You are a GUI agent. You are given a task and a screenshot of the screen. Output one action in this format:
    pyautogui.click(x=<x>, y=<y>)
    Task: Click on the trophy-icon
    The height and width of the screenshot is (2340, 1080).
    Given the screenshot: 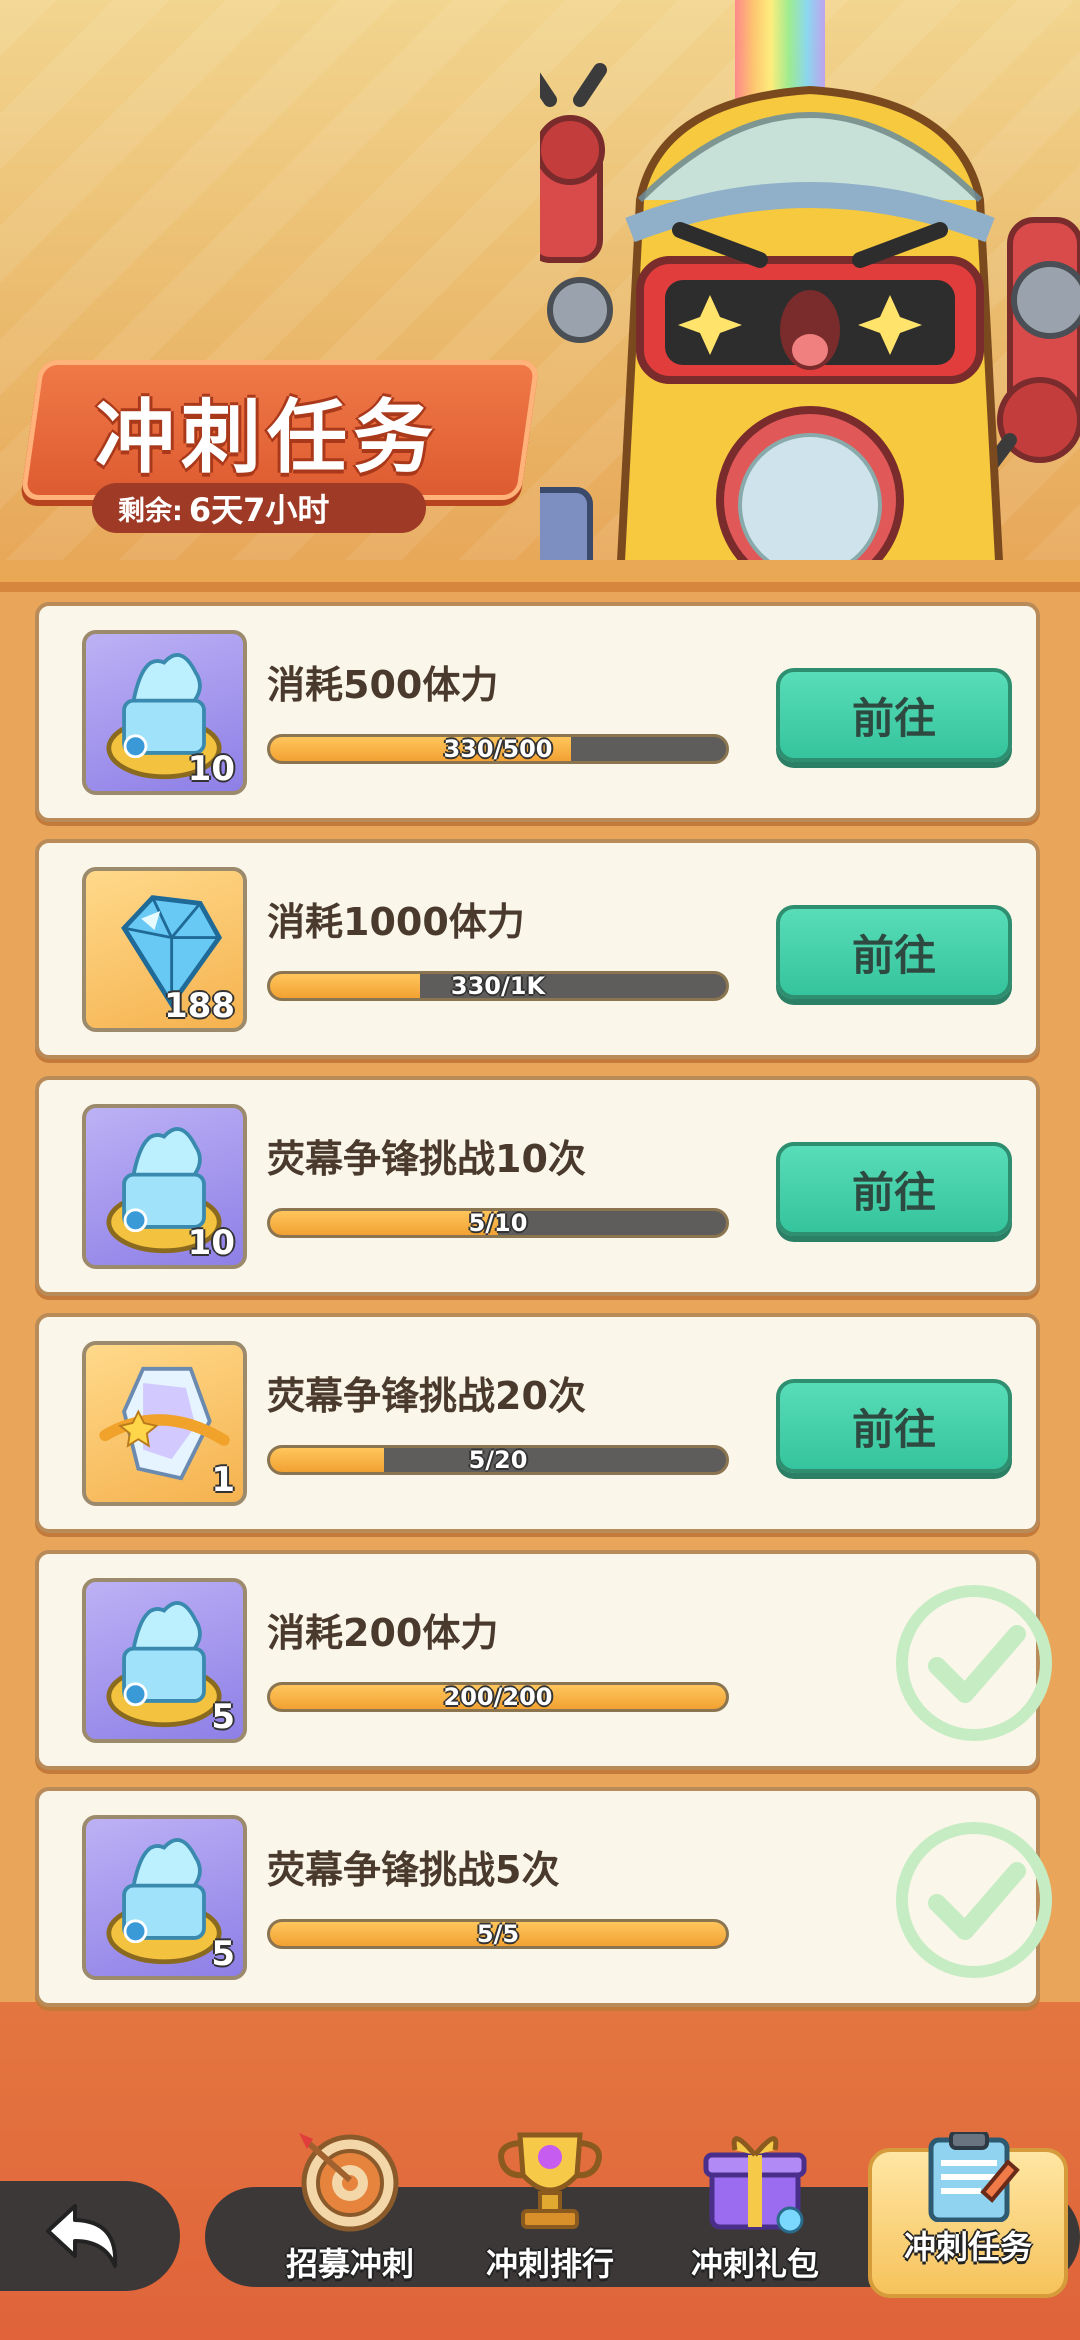 What is the action you would take?
    pyautogui.click(x=550, y=2180)
    